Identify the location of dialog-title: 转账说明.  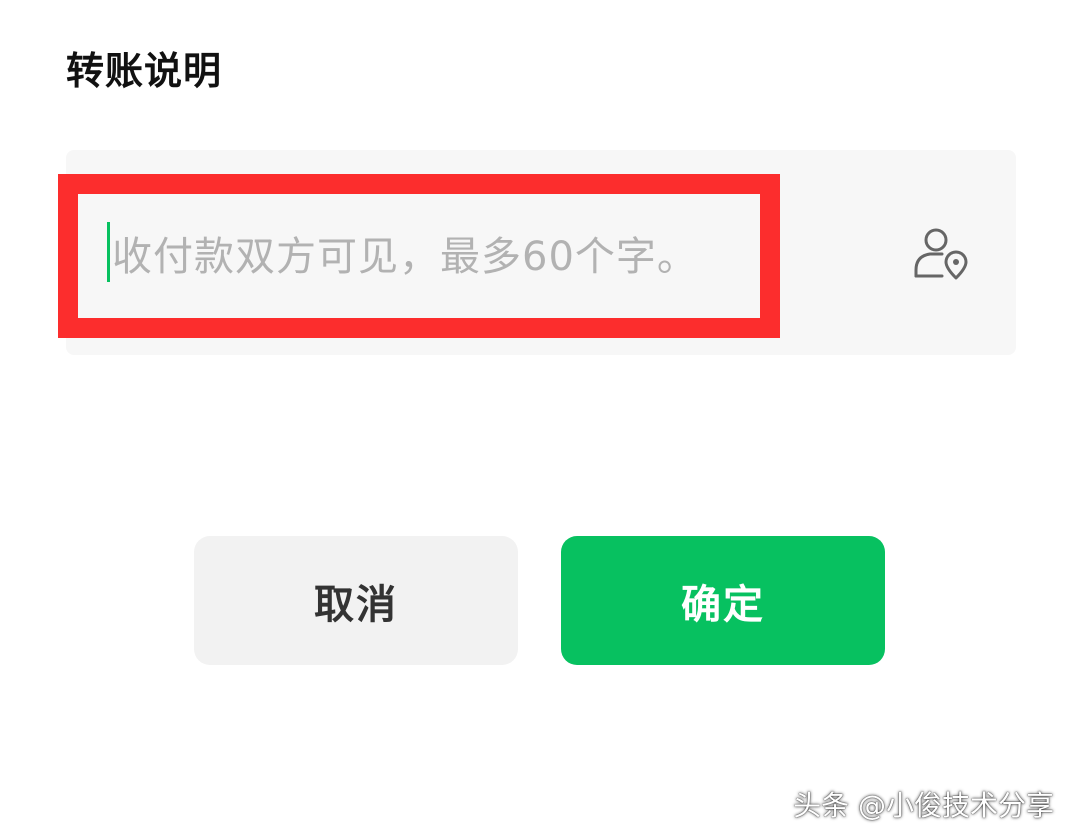
(144, 71).